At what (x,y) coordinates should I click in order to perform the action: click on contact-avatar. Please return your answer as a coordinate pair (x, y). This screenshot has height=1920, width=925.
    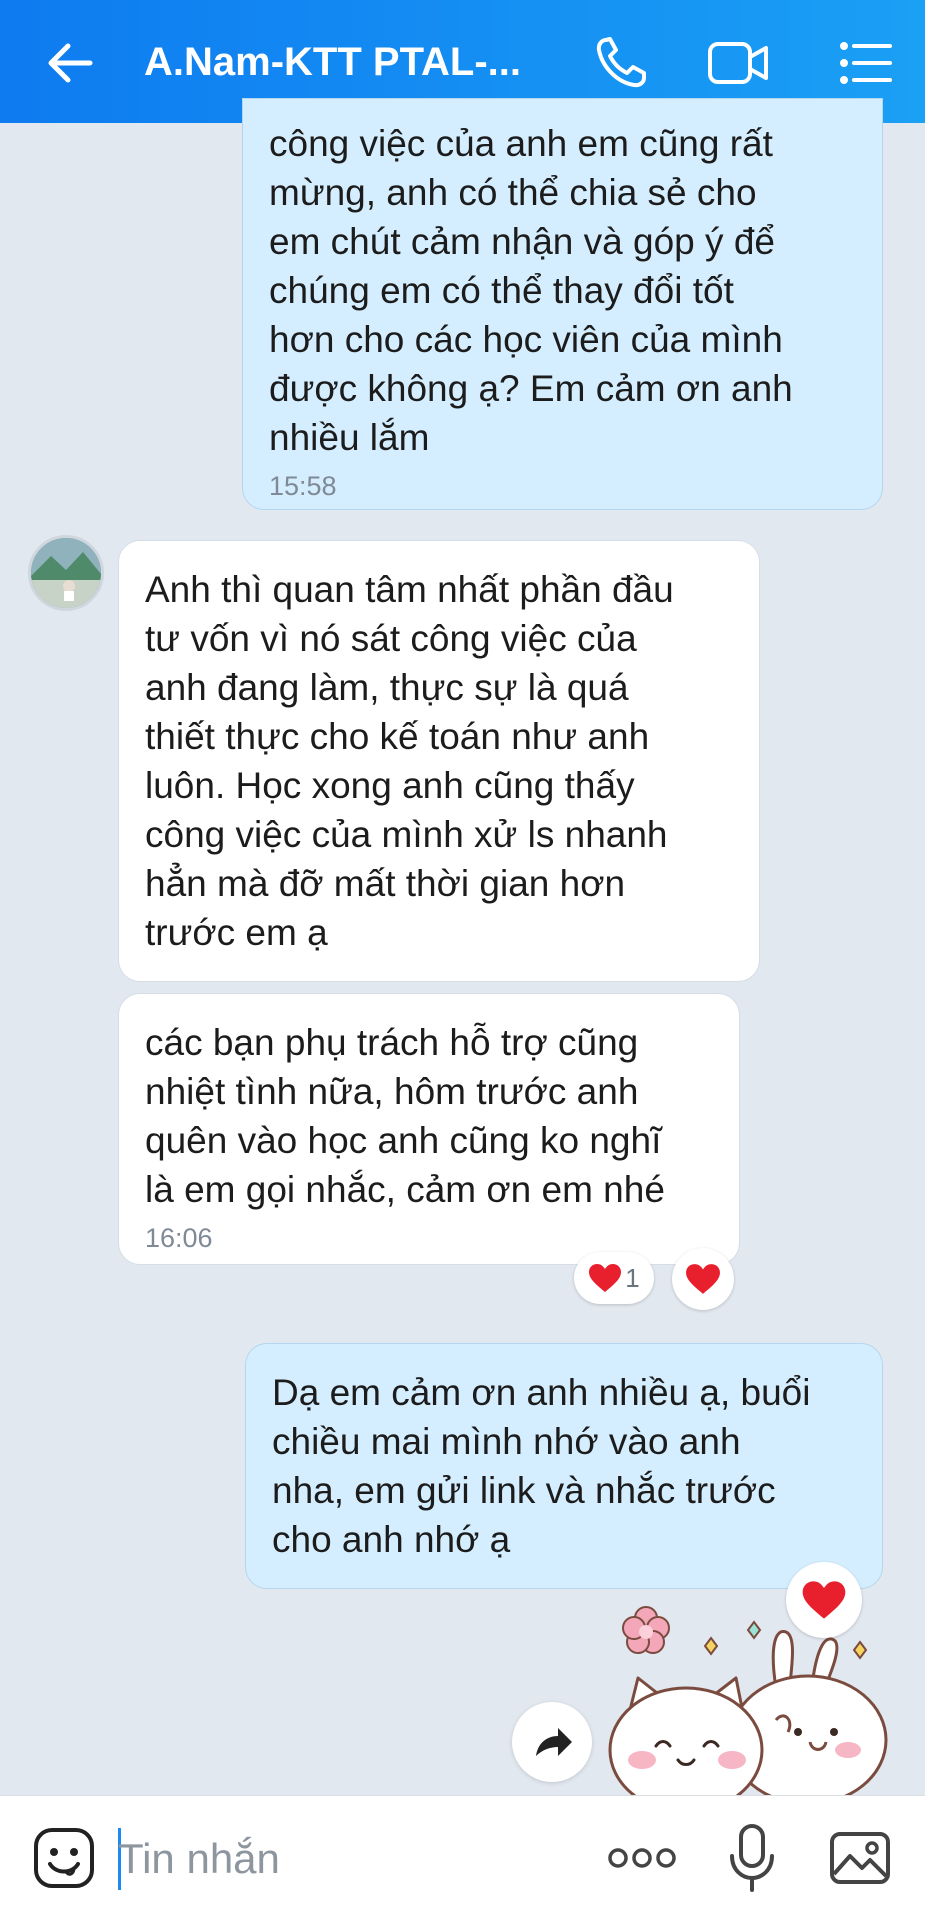
    Looking at the image, I should click on (66, 573).